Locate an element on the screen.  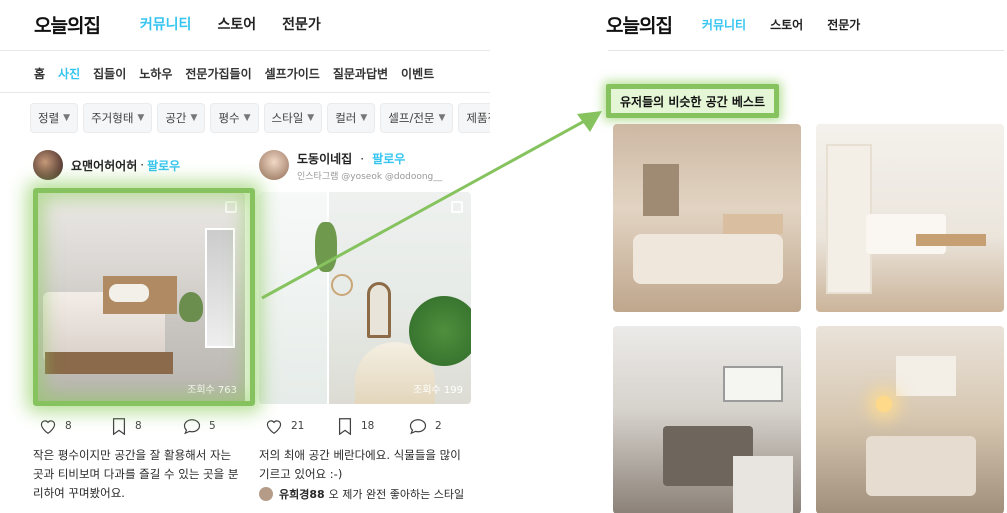
filter-label: 컬러 is located at coordinates (346, 118).